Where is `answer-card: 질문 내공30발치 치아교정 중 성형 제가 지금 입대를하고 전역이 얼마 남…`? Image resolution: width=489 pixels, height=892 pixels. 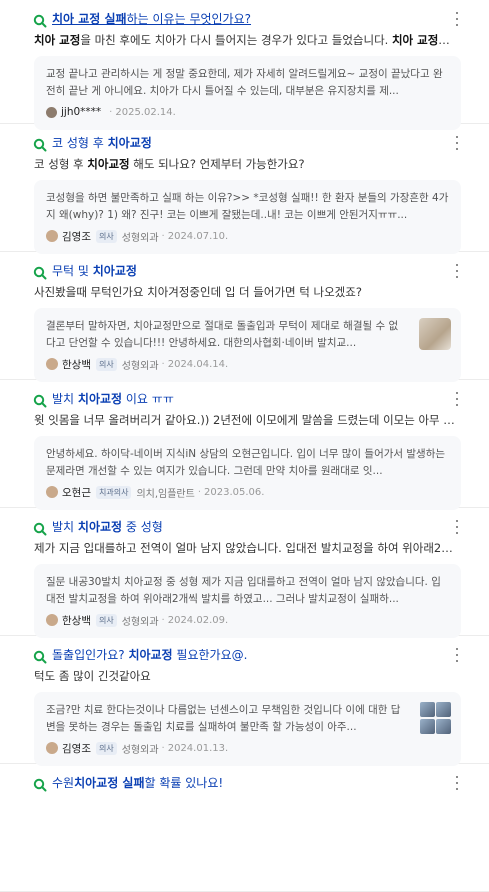 answer-card: 질문 내공30발치 치아교정 중 성형 제가 지금 입대를하고 전역이 얼마 남… is located at coordinates (247, 601).